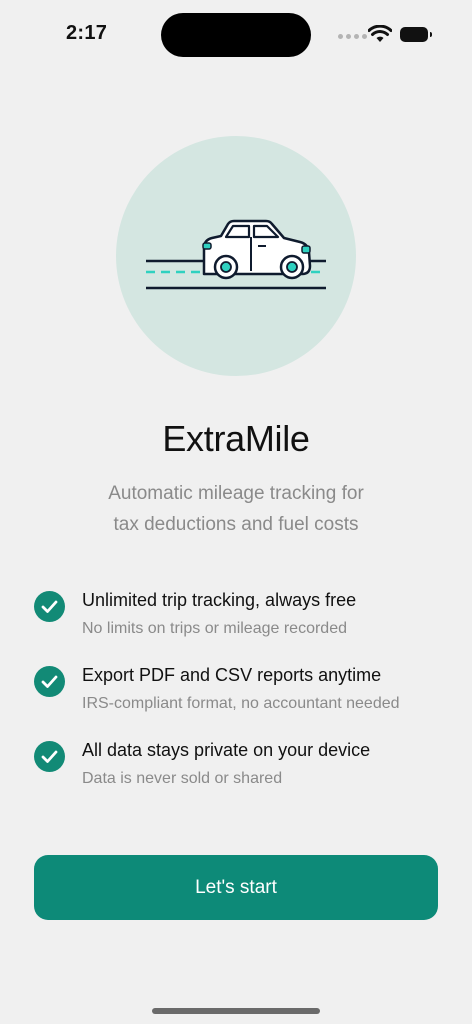 Image resolution: width=472 pixels, height=1024 pixels. What do you see at coordinates (236, 1011) in the screenshot?
I see `home-indicator` at bounding box center [236, 1011].